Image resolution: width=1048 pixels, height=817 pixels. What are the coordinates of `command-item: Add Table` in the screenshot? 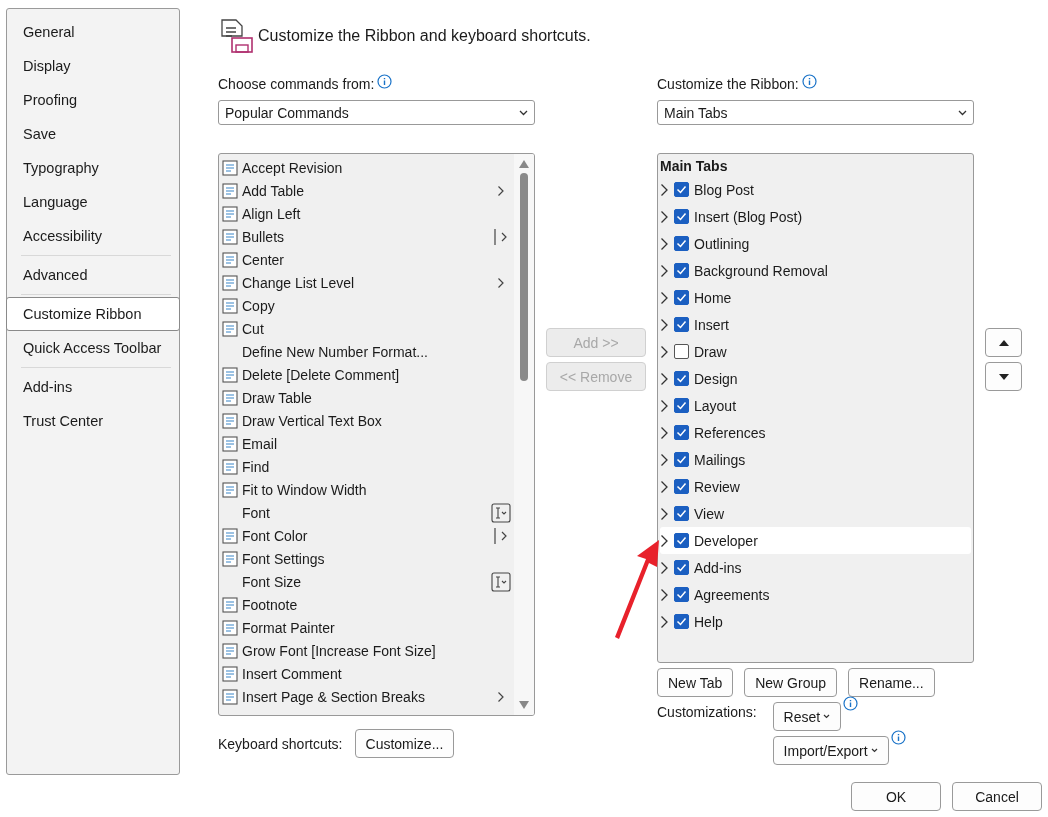 It's located at (366, 190).